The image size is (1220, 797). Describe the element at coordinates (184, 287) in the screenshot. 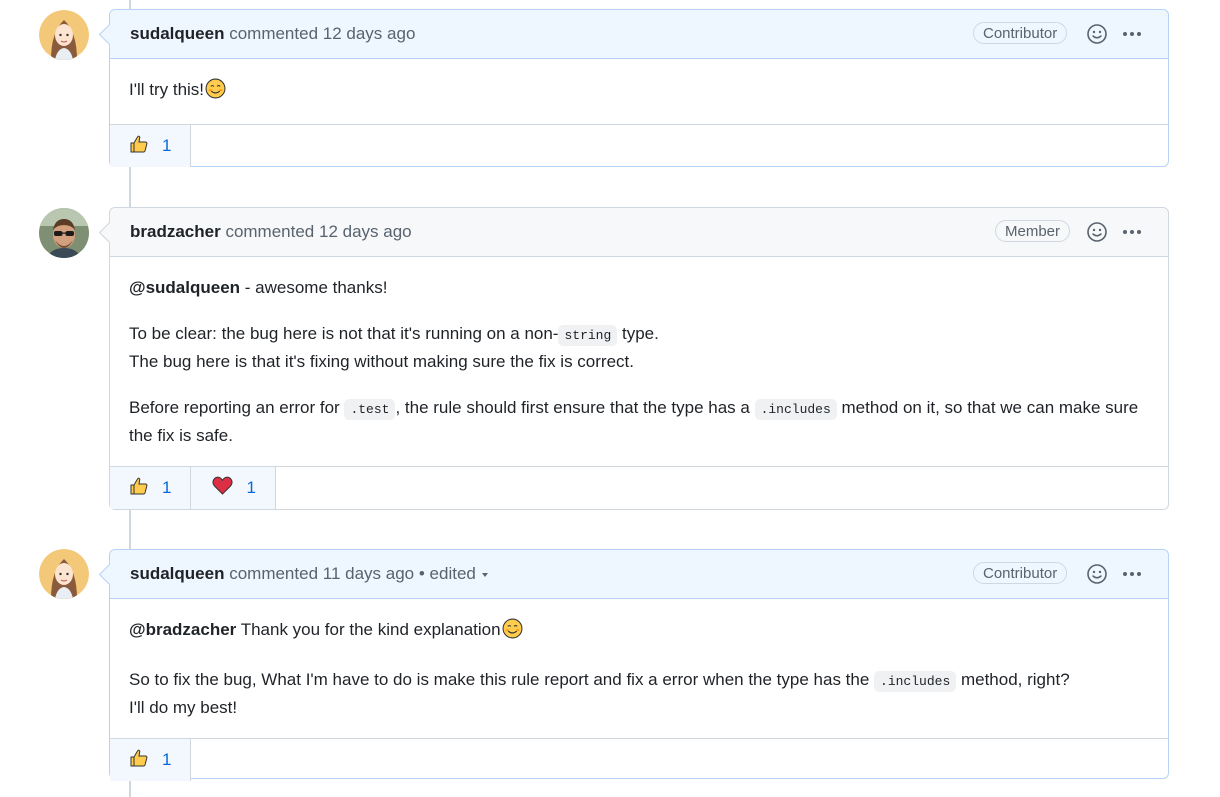

I see `user-mention-link: @sudalqueen` at that location.